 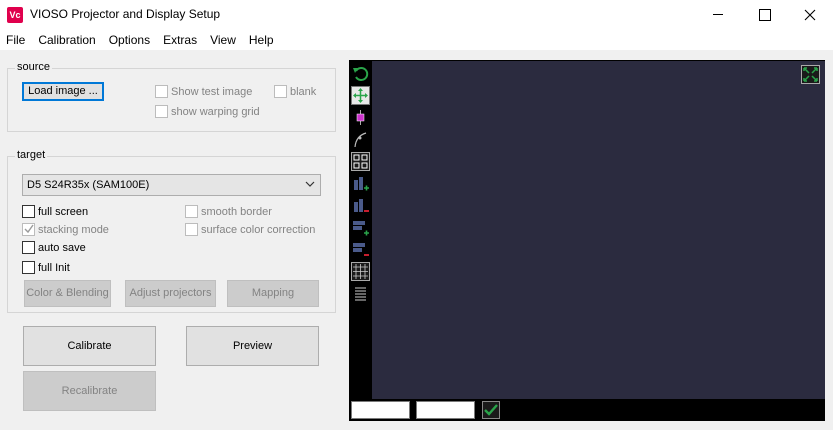 I want to click on fullscreen-icon, so click(x=810, y=74).